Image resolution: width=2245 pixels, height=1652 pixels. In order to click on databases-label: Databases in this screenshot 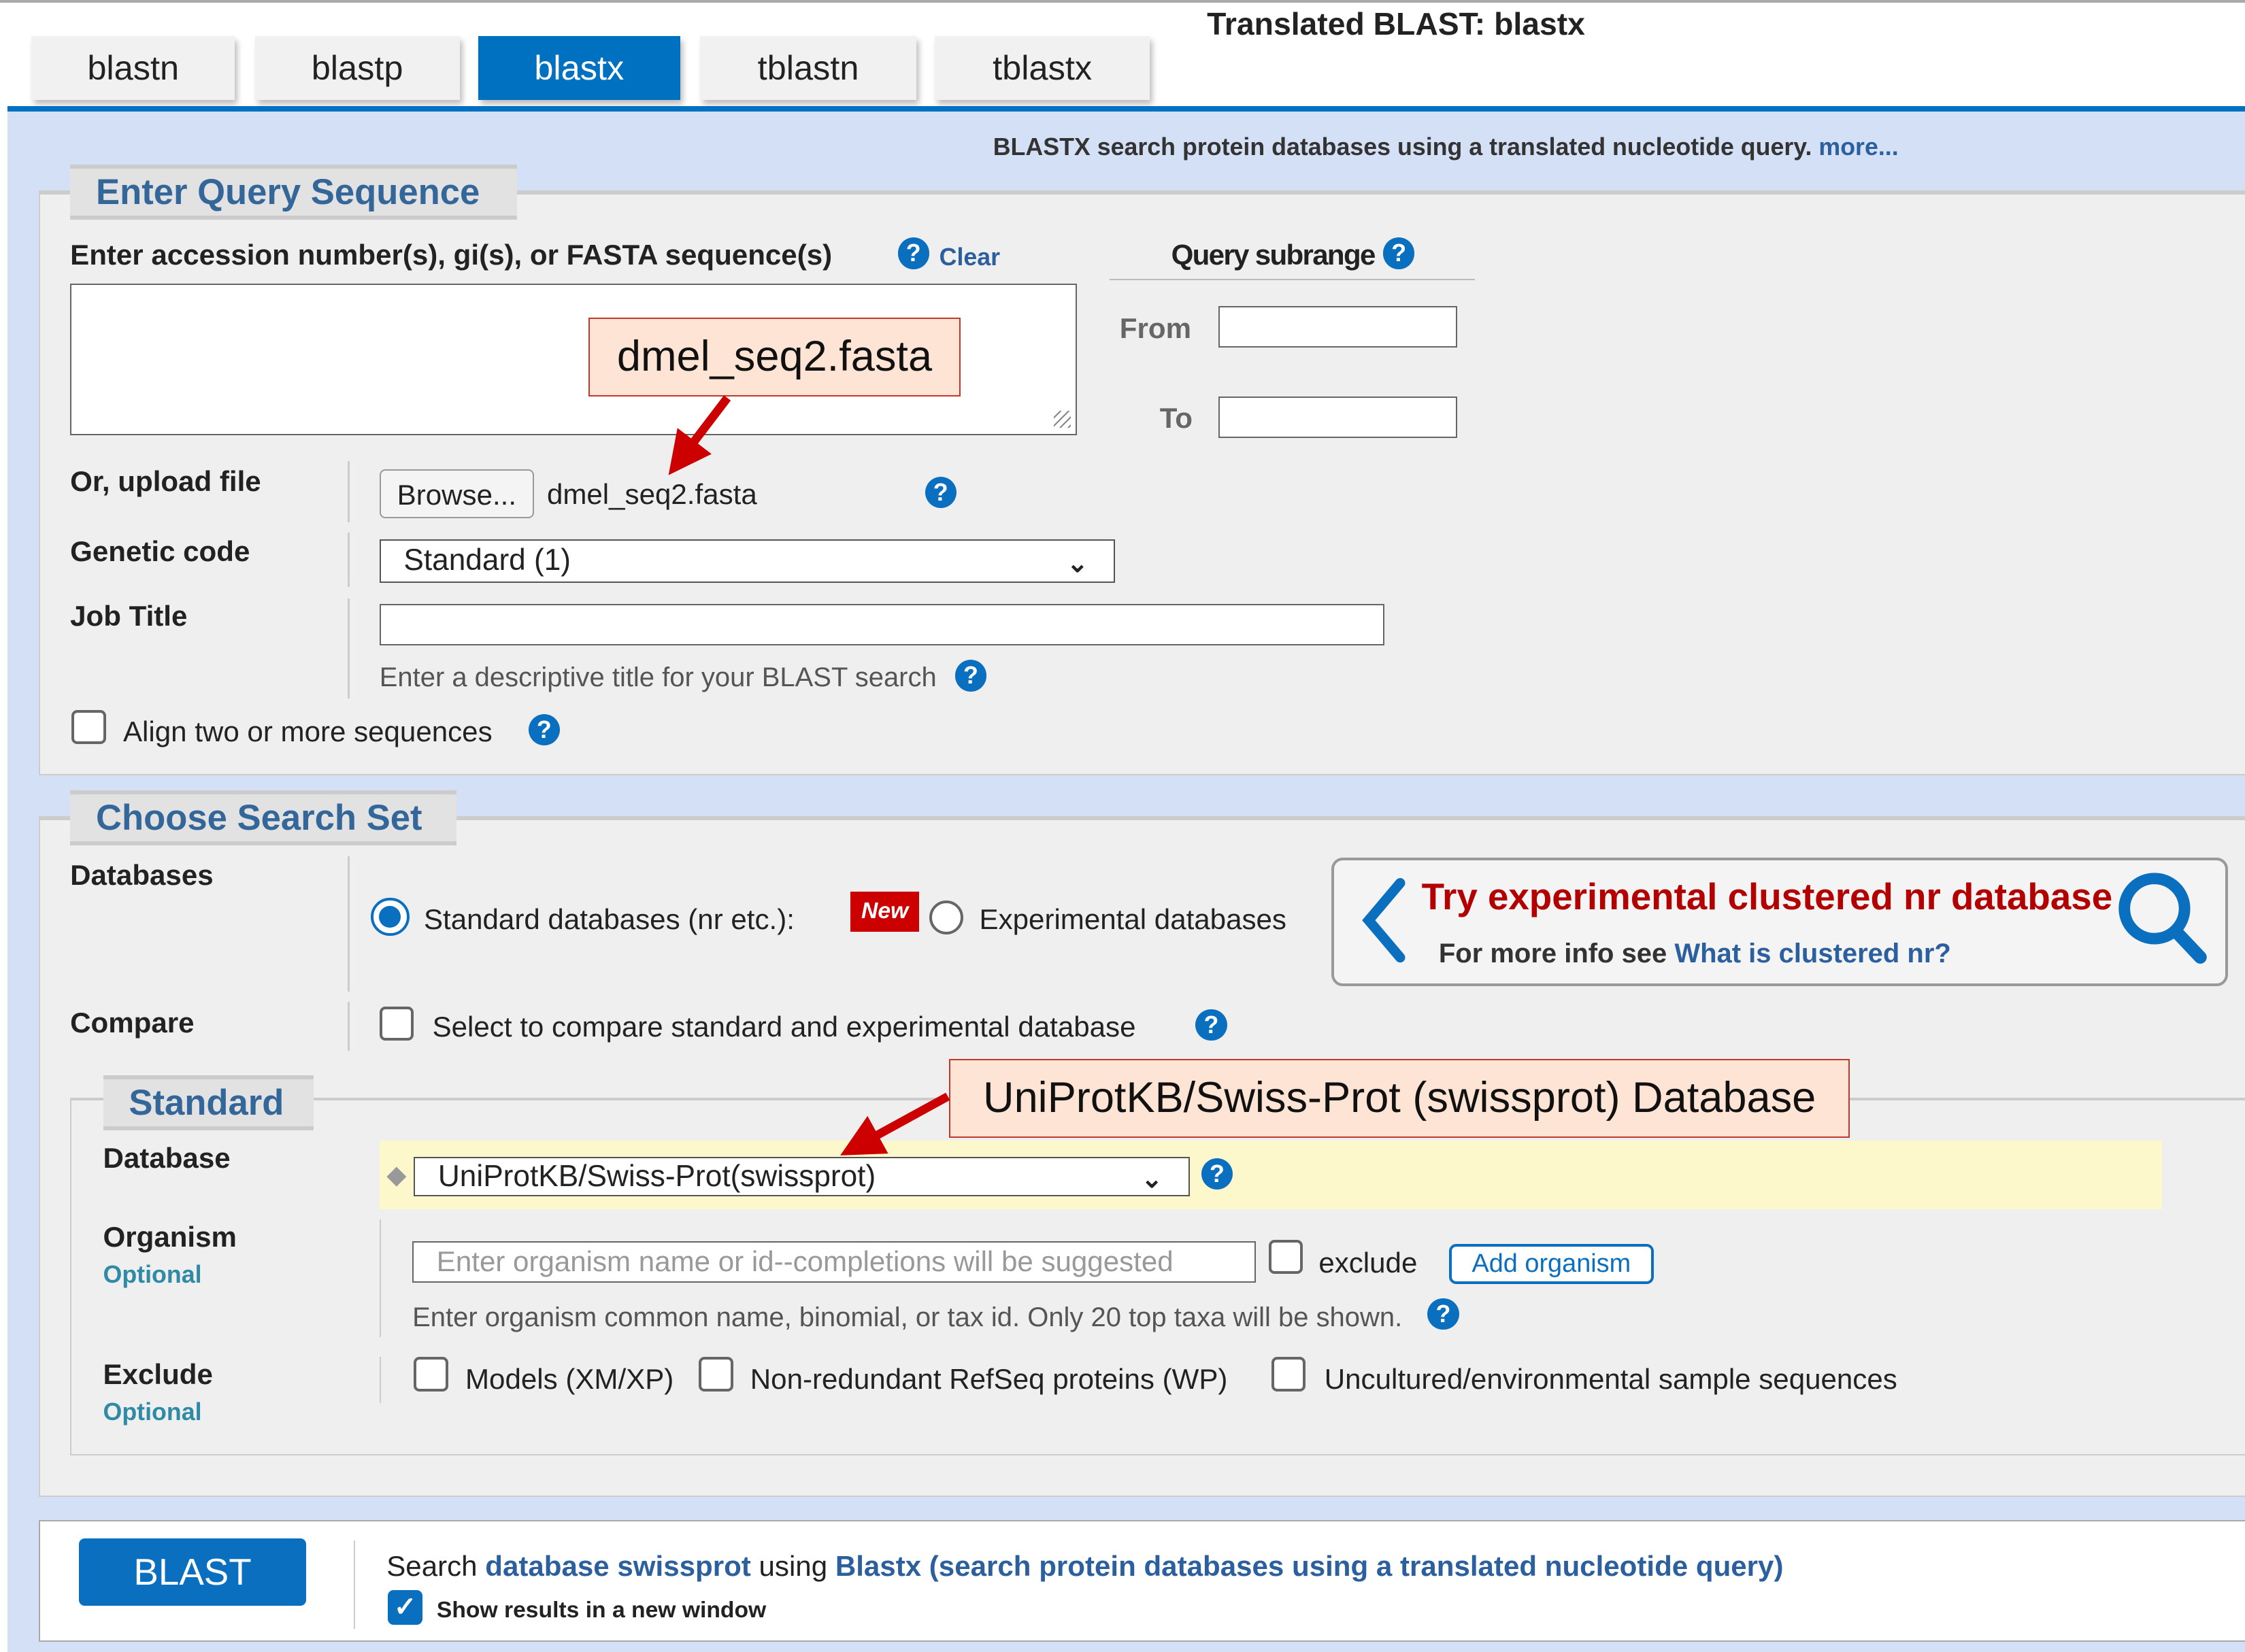, I will do `click(142, 875)`.